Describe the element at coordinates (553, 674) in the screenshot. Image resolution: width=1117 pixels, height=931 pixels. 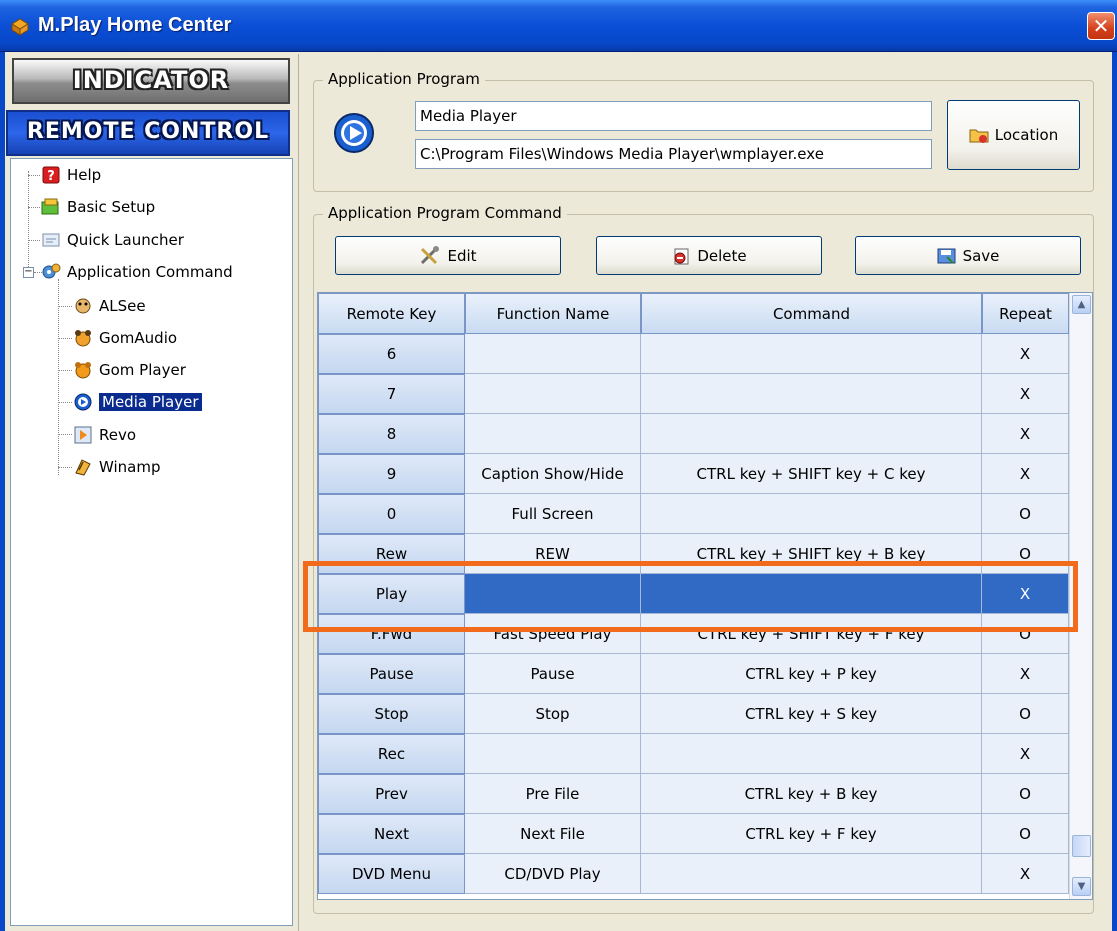
I see `function-name-cell: Pause` at that location.